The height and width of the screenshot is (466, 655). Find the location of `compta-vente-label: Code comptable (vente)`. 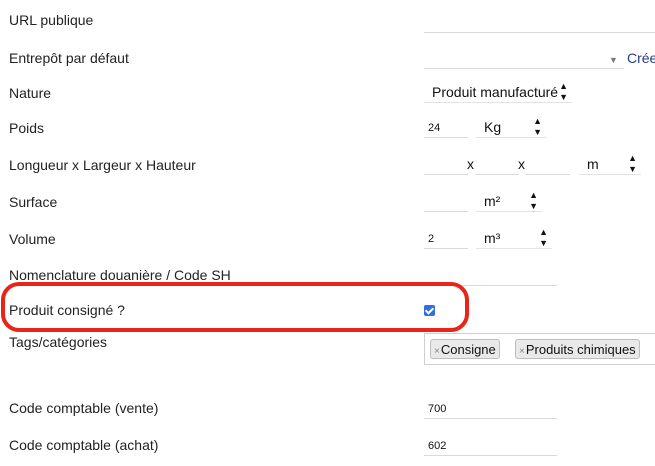

compta-vente-label: Code comptable (vente) is located at coordinates (84, 408).